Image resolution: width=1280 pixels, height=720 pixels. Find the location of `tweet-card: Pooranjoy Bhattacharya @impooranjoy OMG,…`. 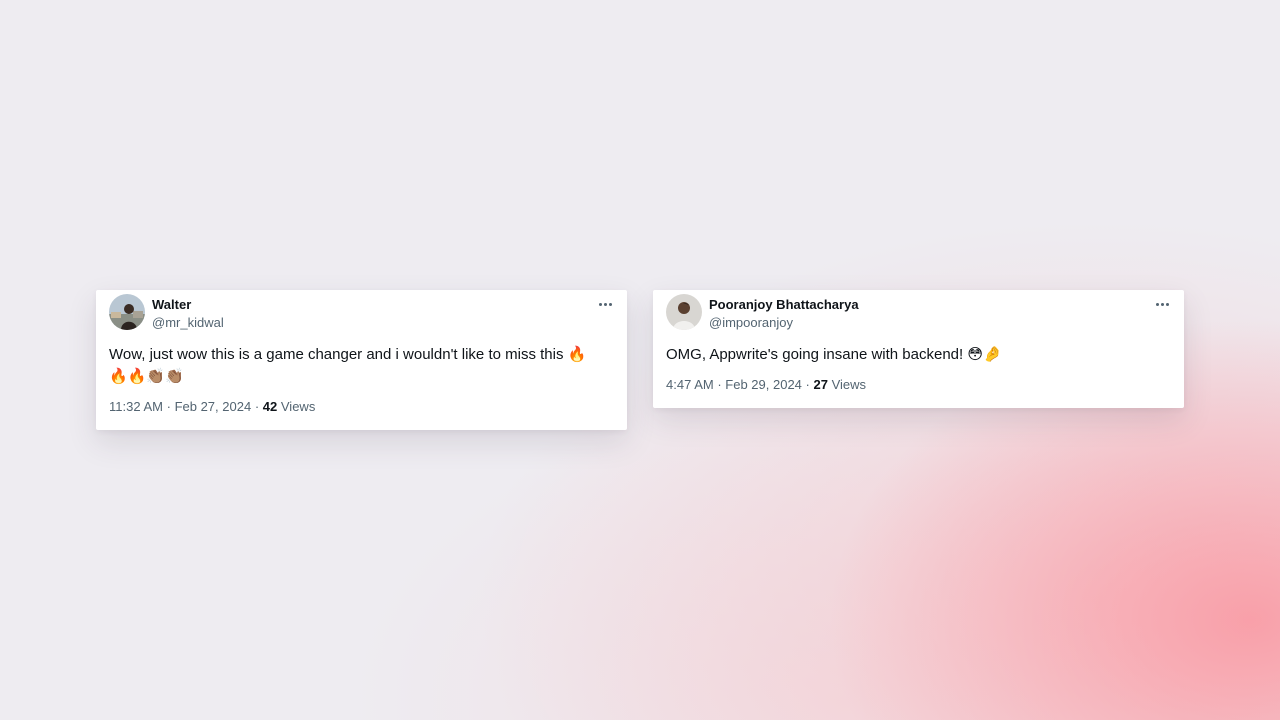

tweet-card: Pooranjoy Bhattacharya @impooranjoy OMG,… is located at coordinates (918, 349).